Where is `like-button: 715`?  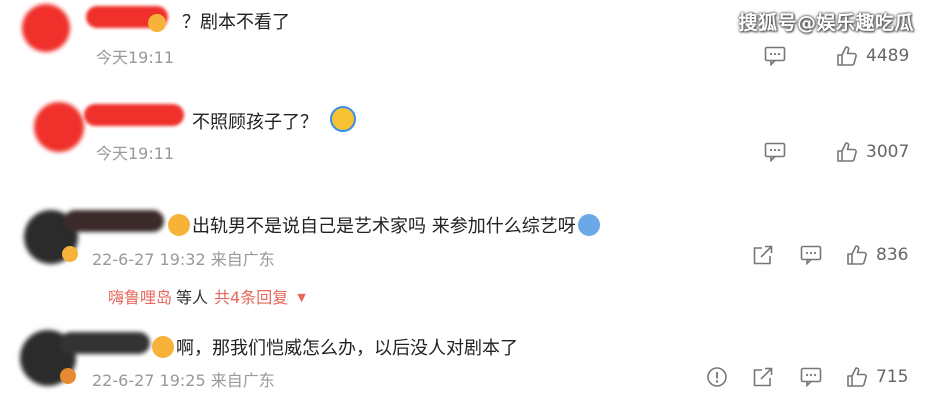 like-button: 715 is located at coordinates (877, 377).